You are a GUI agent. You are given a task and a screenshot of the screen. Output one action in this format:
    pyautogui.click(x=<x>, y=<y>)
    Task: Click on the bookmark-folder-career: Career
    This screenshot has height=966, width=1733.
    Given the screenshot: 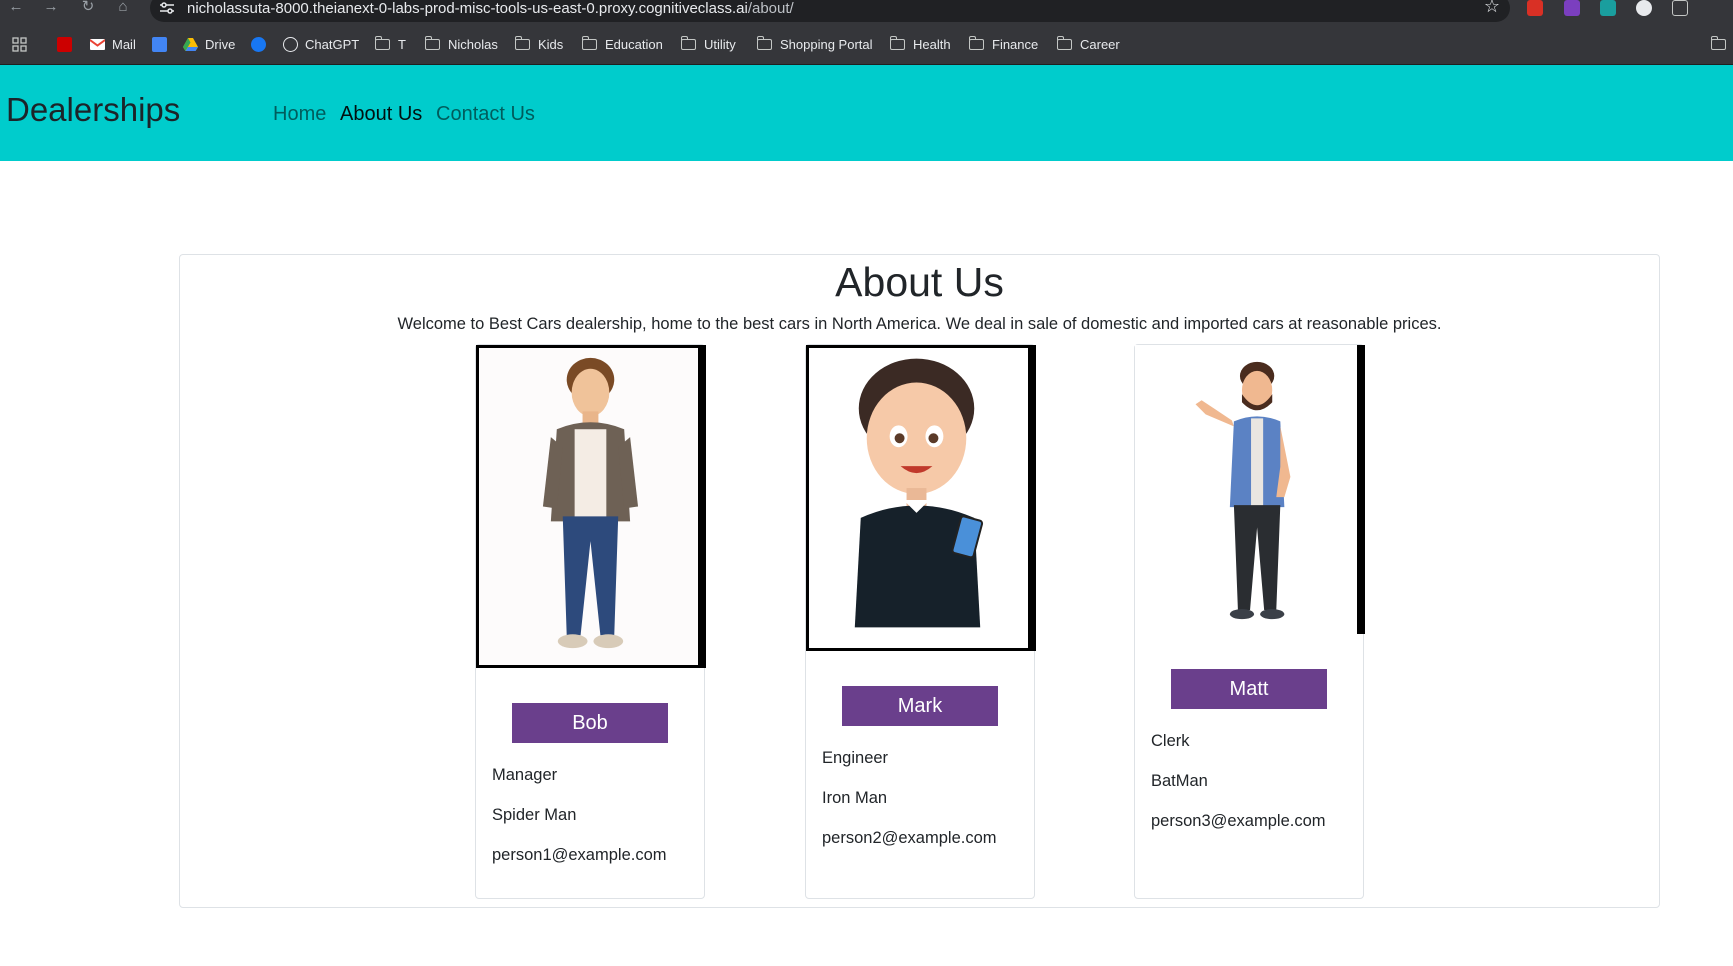 What is the action you would take?
    pyautogui.click(x=1088, y=44)
    